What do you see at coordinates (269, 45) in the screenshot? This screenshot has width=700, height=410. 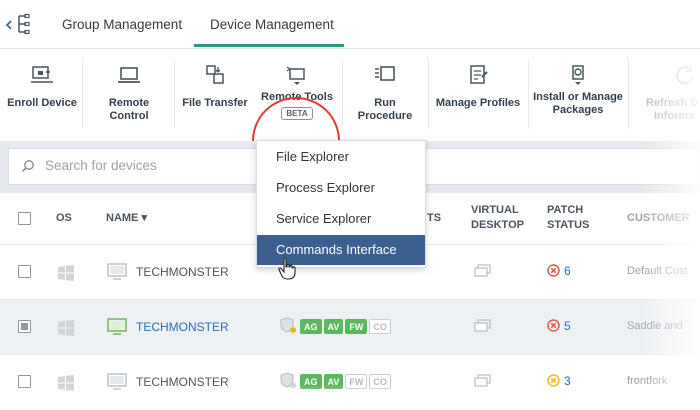 I see `active-tab-indicator` at bounding box center [269, 45].